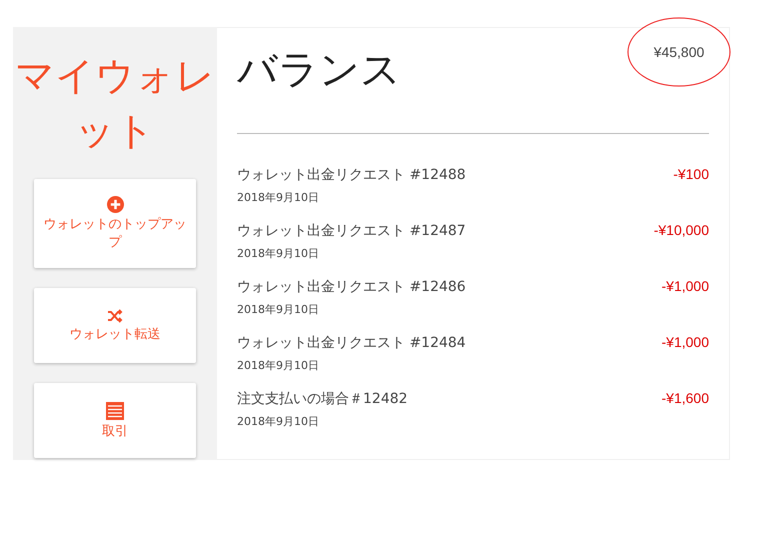  Describe the element at coordinates (351, 175) in the screenshot. I see `transaction-title: ウォレット出金リクエスト #12488` at that location.